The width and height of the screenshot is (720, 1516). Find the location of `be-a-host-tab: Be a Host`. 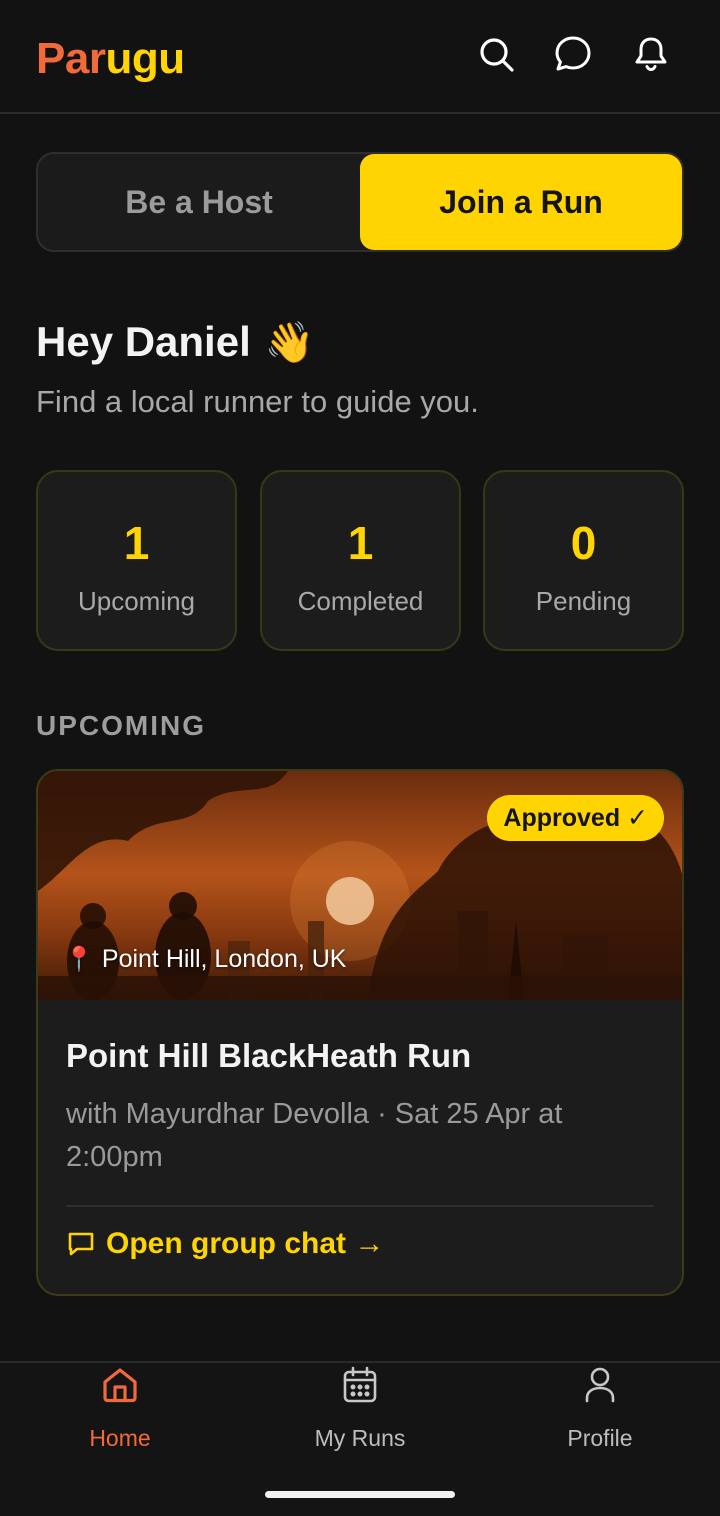

be-a-host-tab: Be a Host is located at coordinates (199, 202).